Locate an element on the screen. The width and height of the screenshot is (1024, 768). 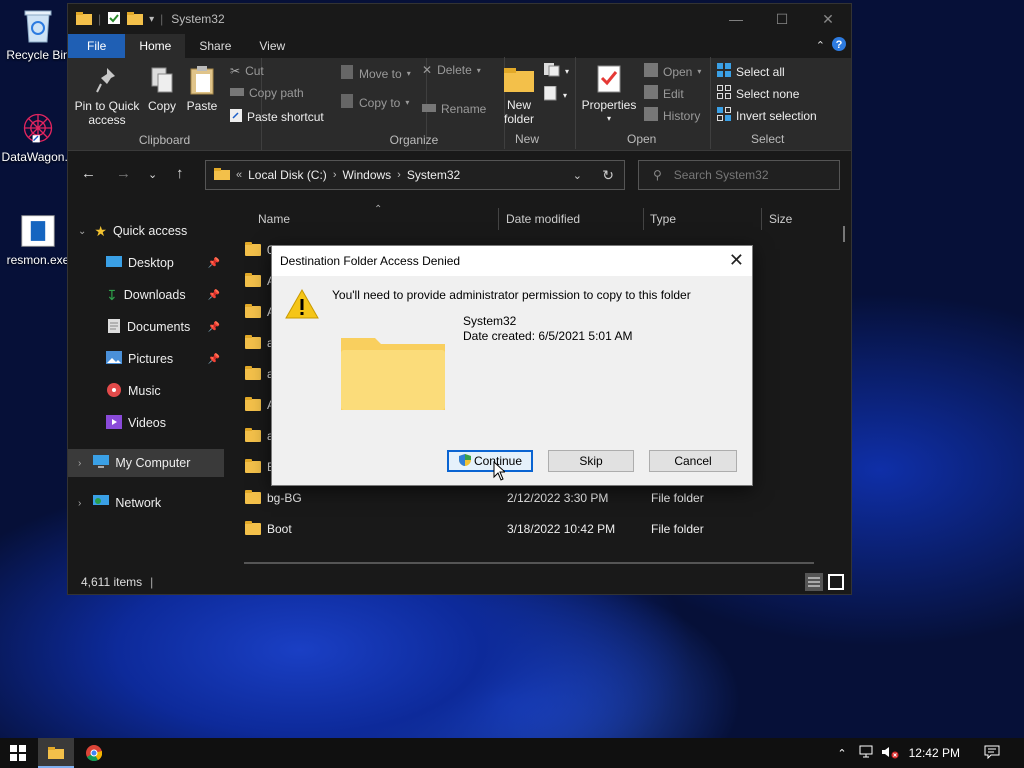
datawagon-icon is located at coordinates (38, 128).